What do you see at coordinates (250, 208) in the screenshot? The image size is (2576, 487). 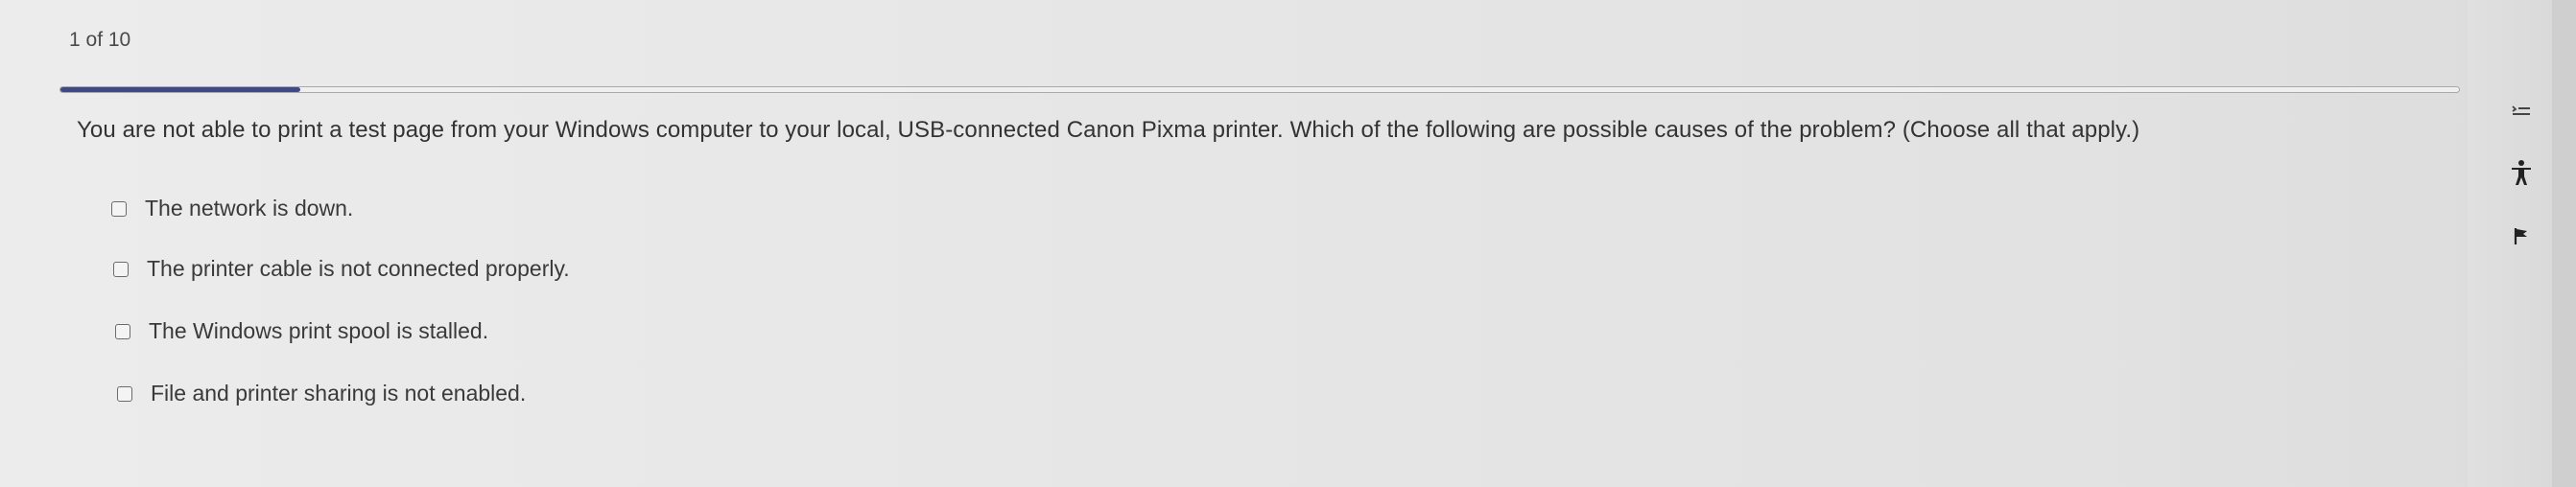 I see `option-1-label: The network is down.` at bounding box center [250, 208].